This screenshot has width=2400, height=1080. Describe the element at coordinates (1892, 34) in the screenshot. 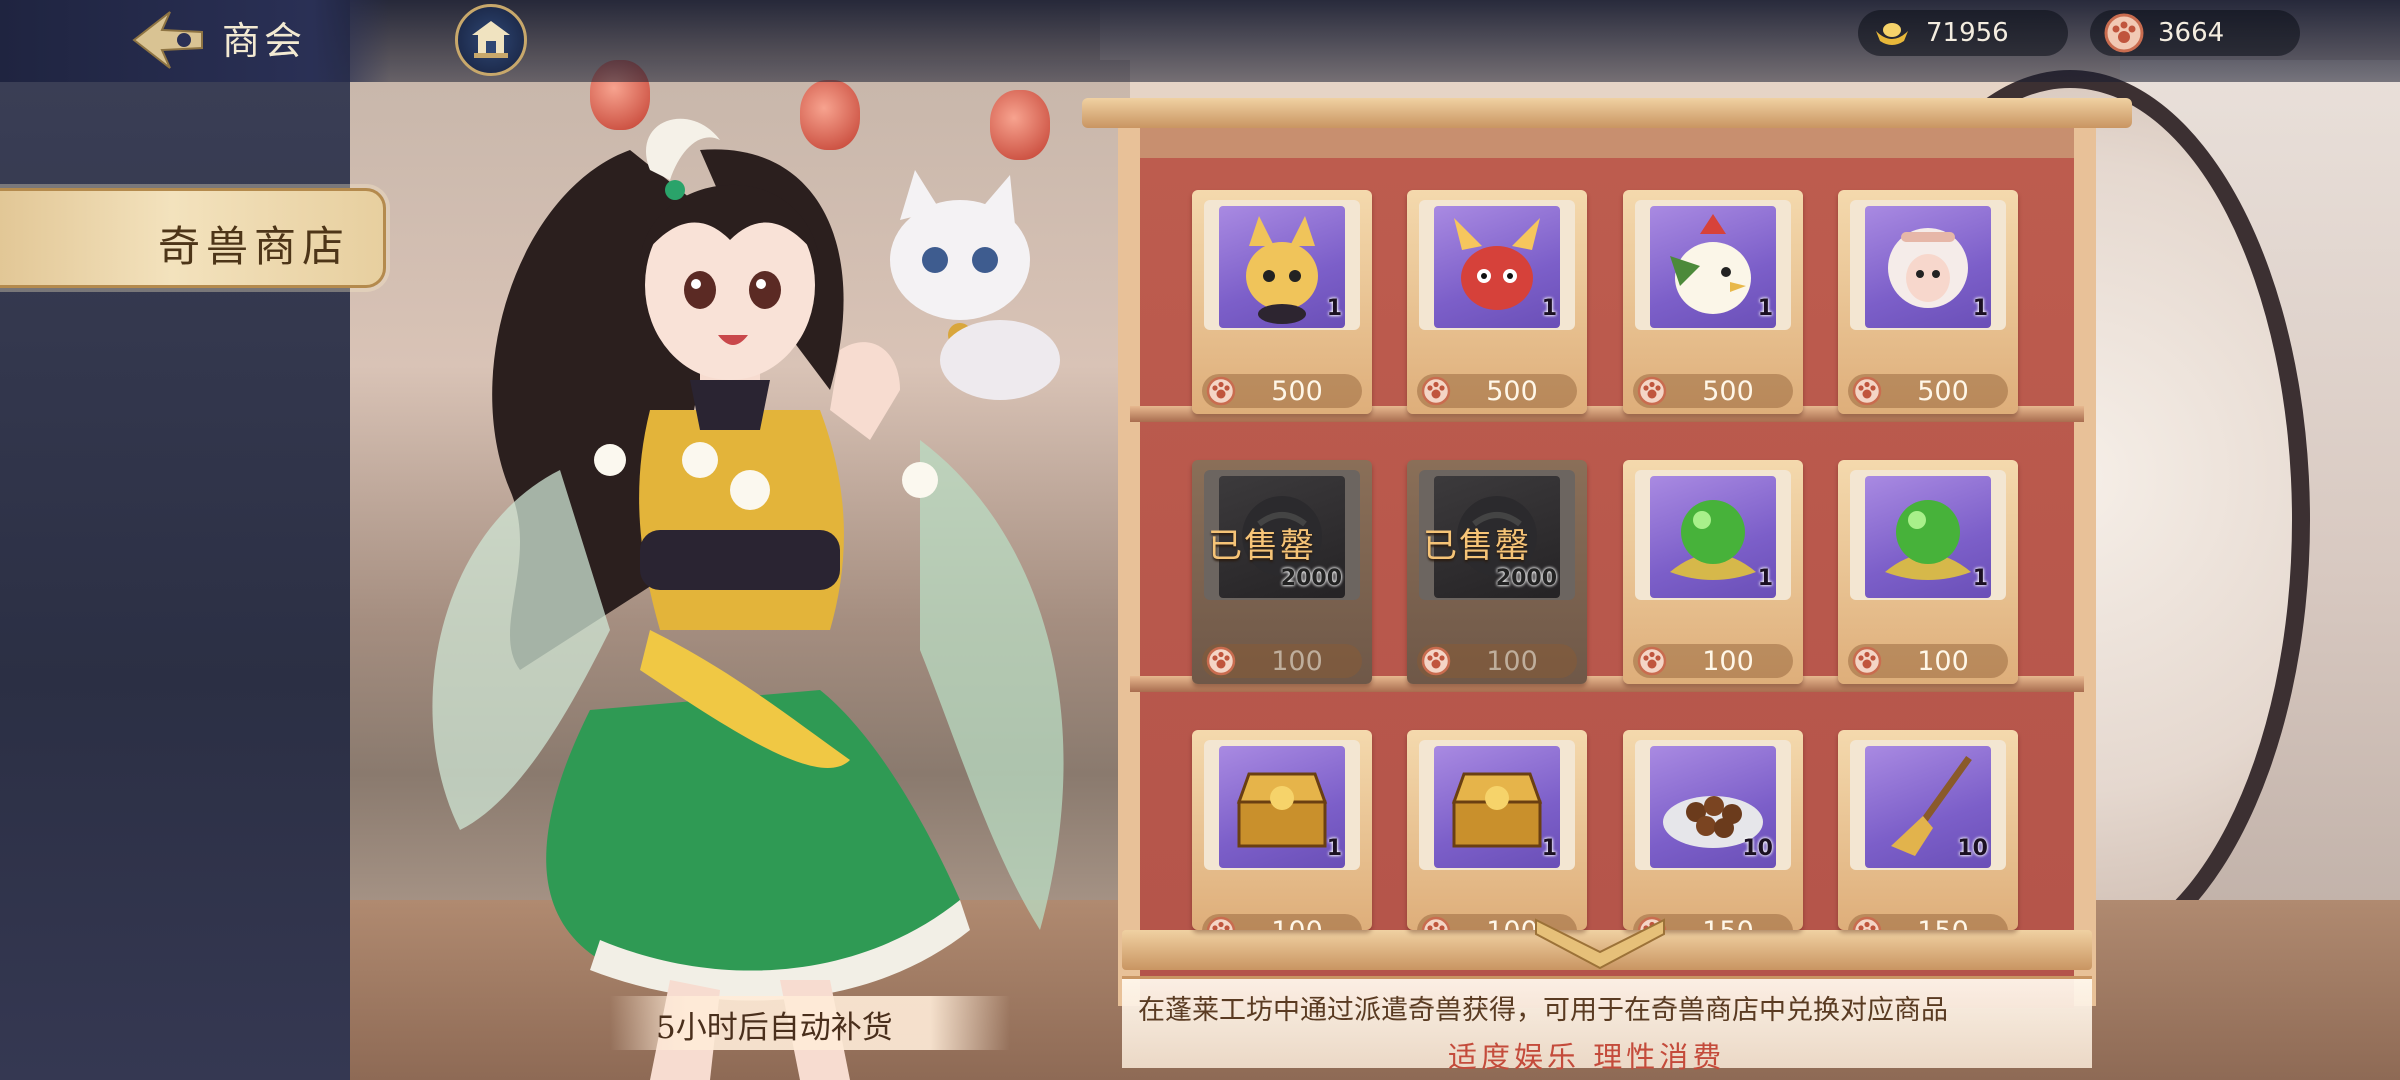

I see `gold-ingot-icon` at that location.